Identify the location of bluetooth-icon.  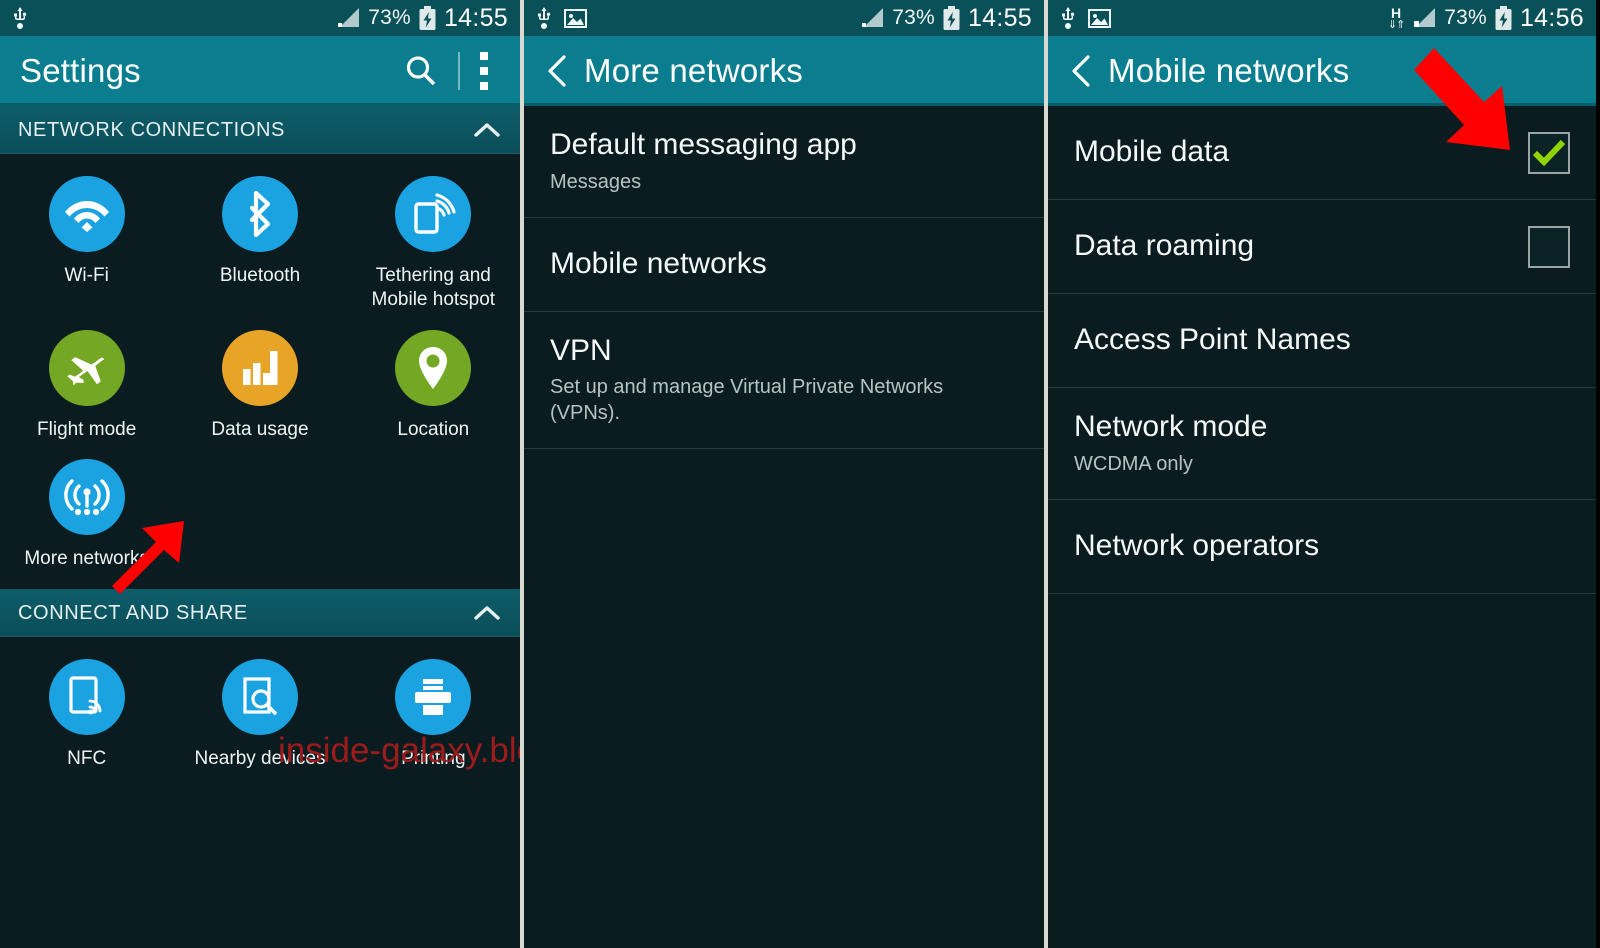
(259, 214).